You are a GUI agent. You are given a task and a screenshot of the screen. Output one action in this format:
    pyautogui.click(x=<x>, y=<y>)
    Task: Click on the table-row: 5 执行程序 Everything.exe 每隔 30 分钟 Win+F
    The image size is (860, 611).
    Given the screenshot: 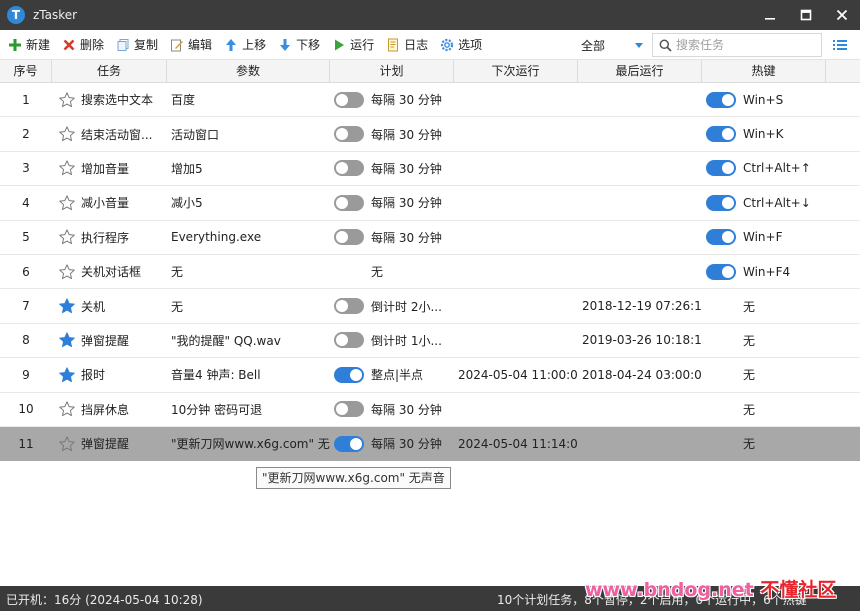 What is the action you would take?
    pyautogui.click(x=430, y=238)
    